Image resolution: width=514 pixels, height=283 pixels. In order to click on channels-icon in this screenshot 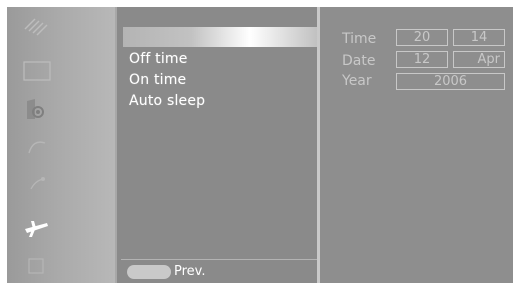, I will do `click(37, 182)`.